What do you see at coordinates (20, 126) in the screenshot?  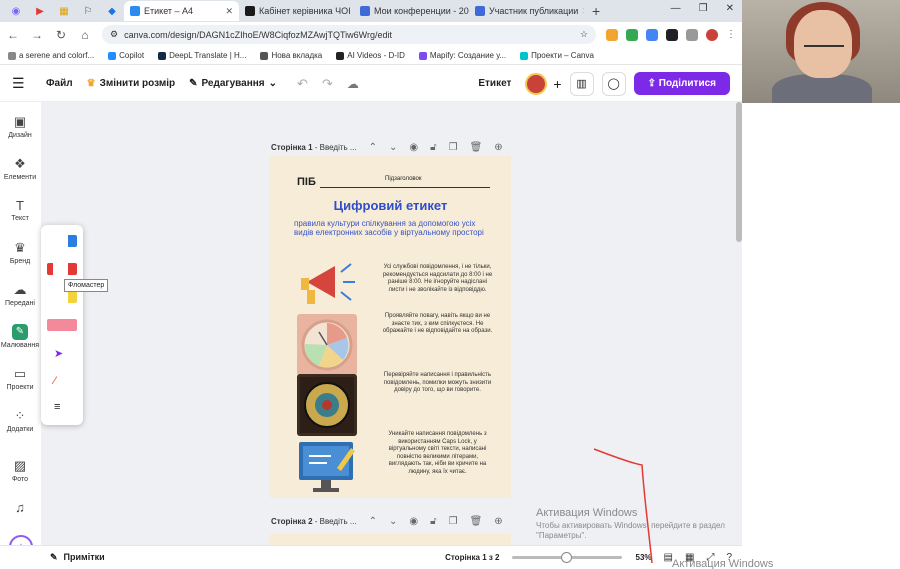 I see `sidebar-item-design: ▣ Дизайн` at bounding box center [20, 126].